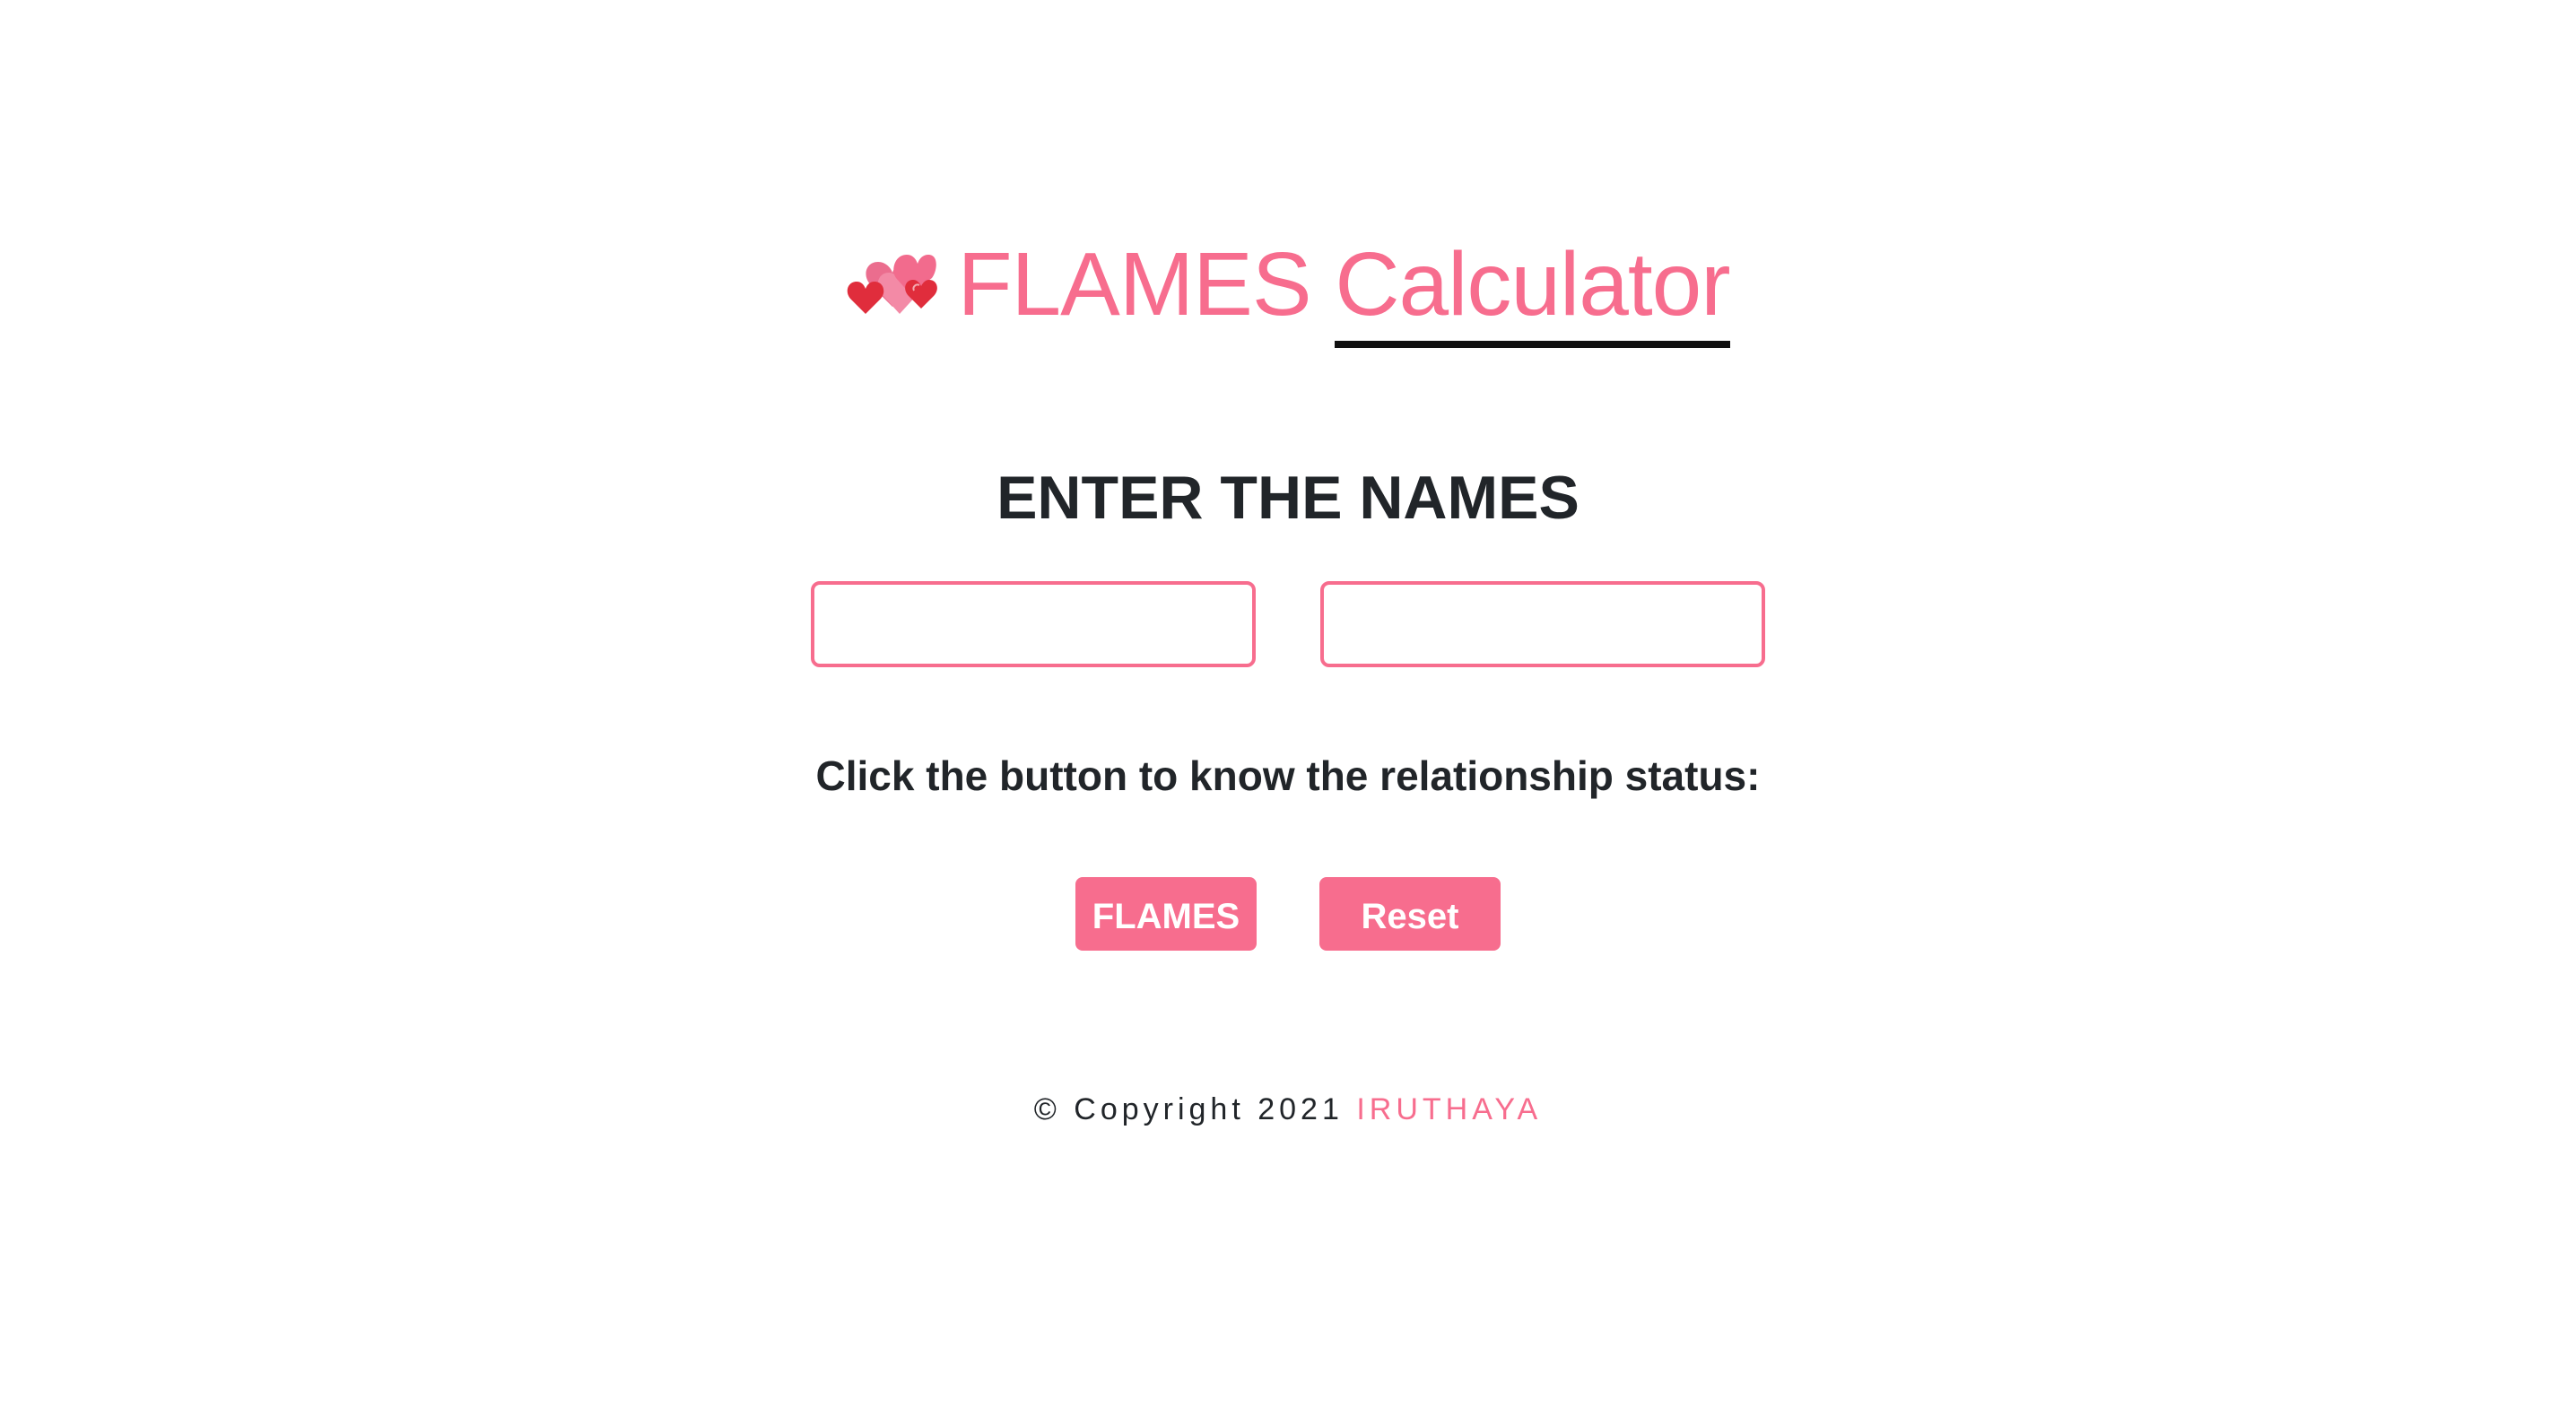  I want to click on page-title-inner: FLAMES Calculator, so click(1288, 291).